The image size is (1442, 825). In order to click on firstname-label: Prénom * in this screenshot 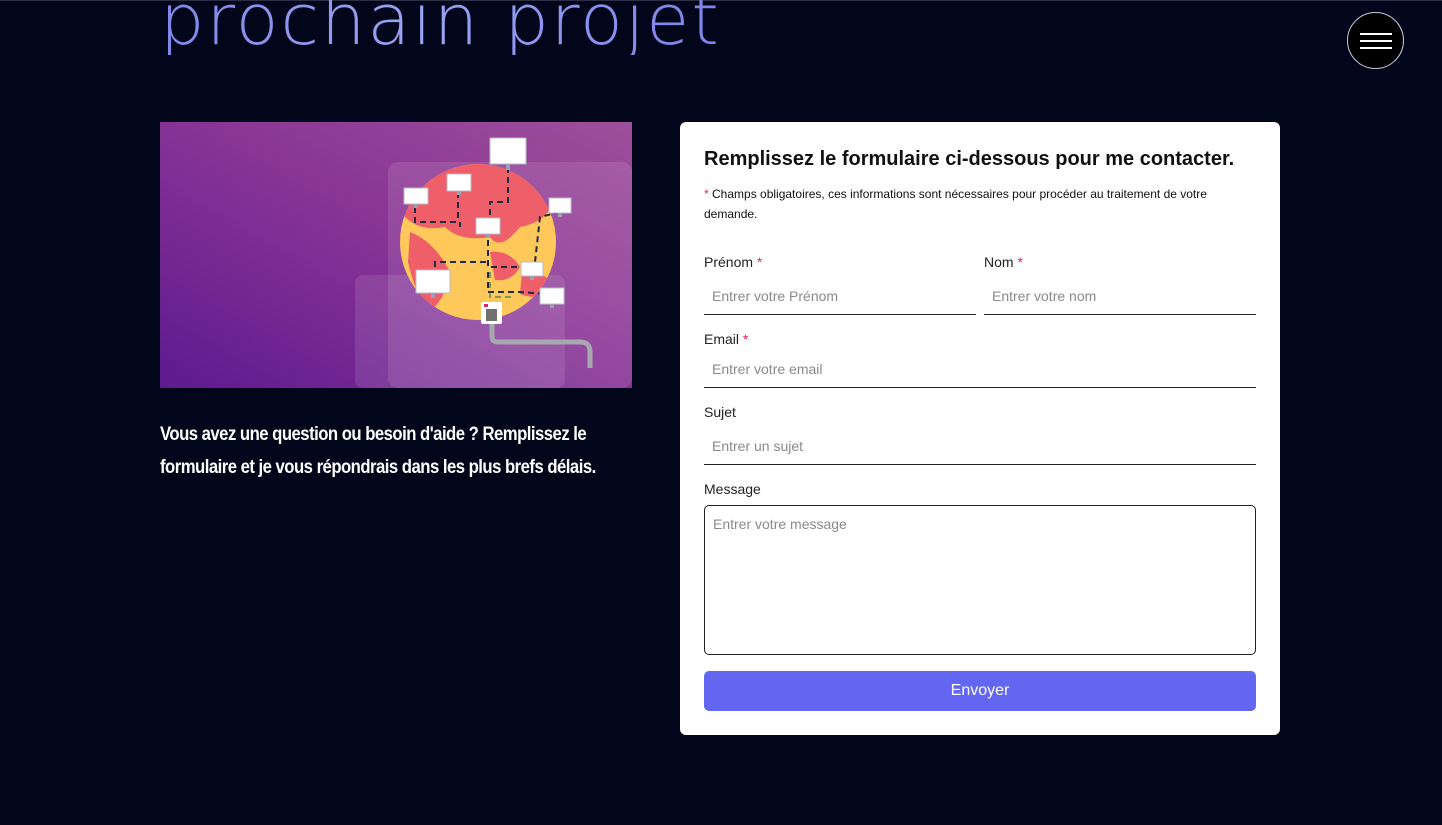, I will do `click(733, 262)`.